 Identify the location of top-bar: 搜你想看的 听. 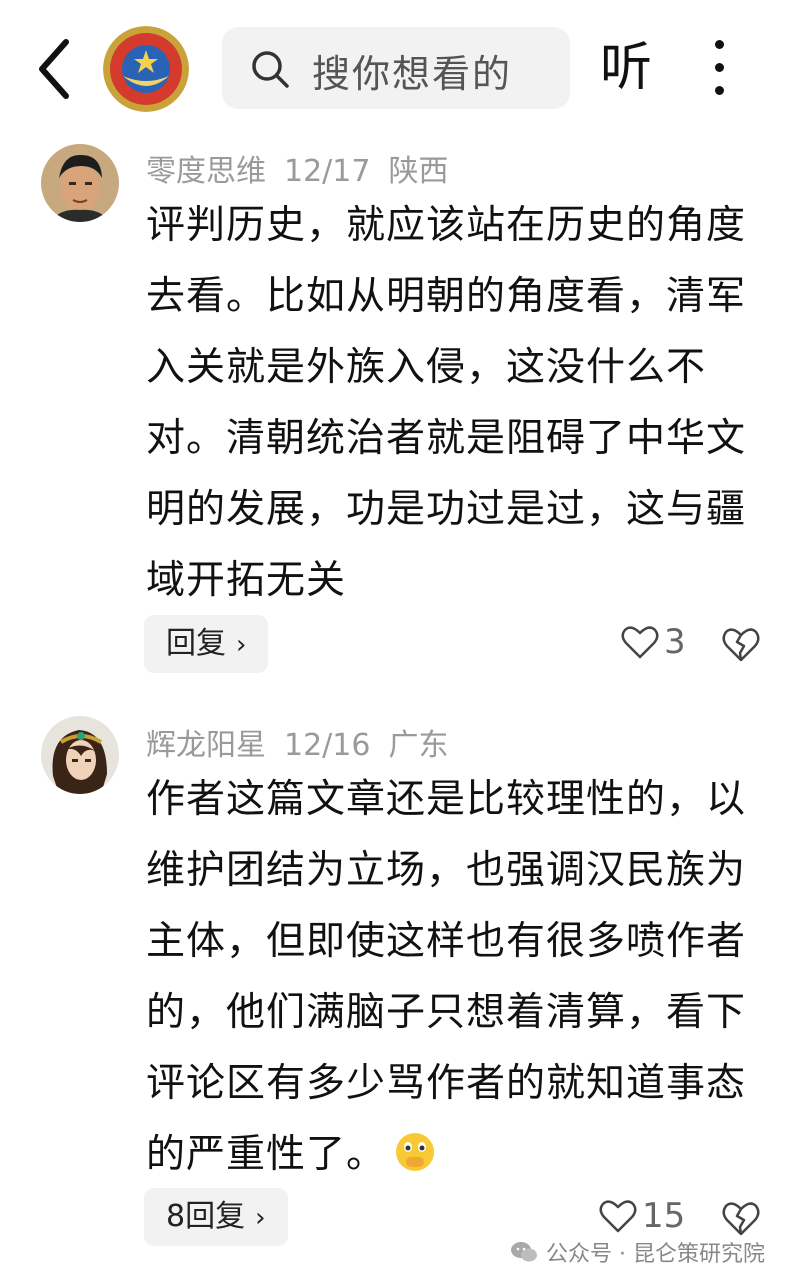
(393, 65).